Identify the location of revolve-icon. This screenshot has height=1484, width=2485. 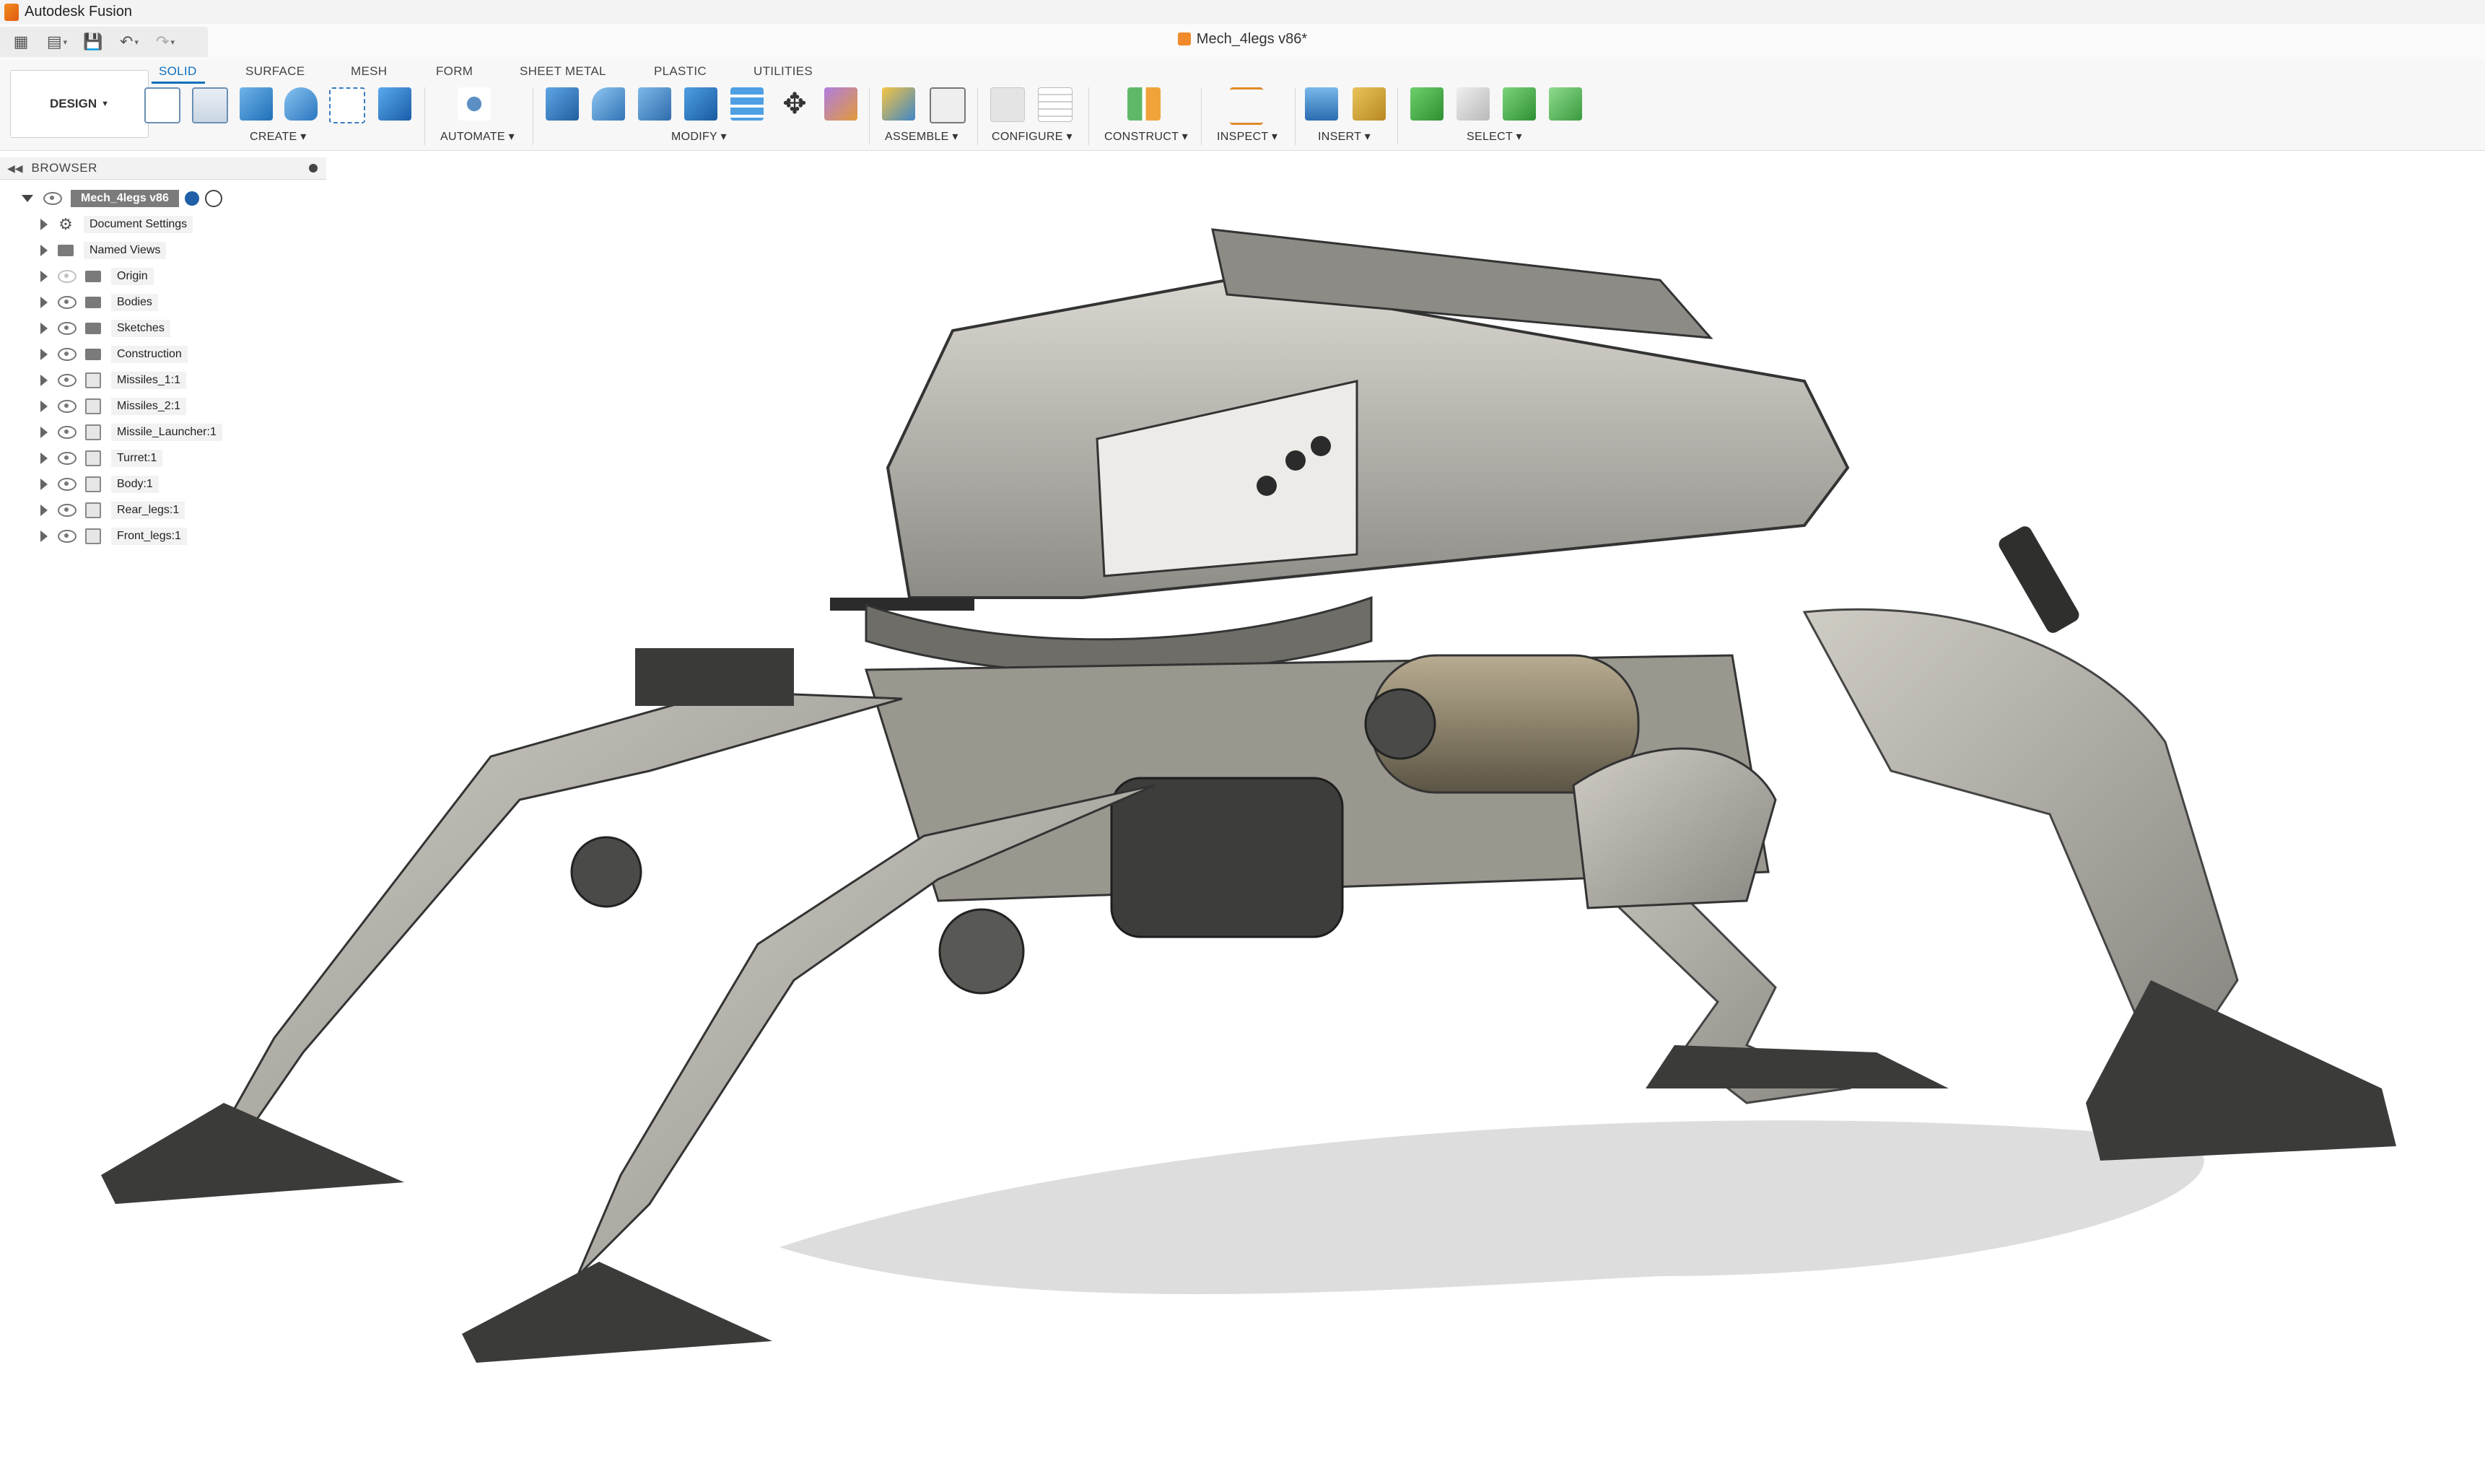
(301, 104).